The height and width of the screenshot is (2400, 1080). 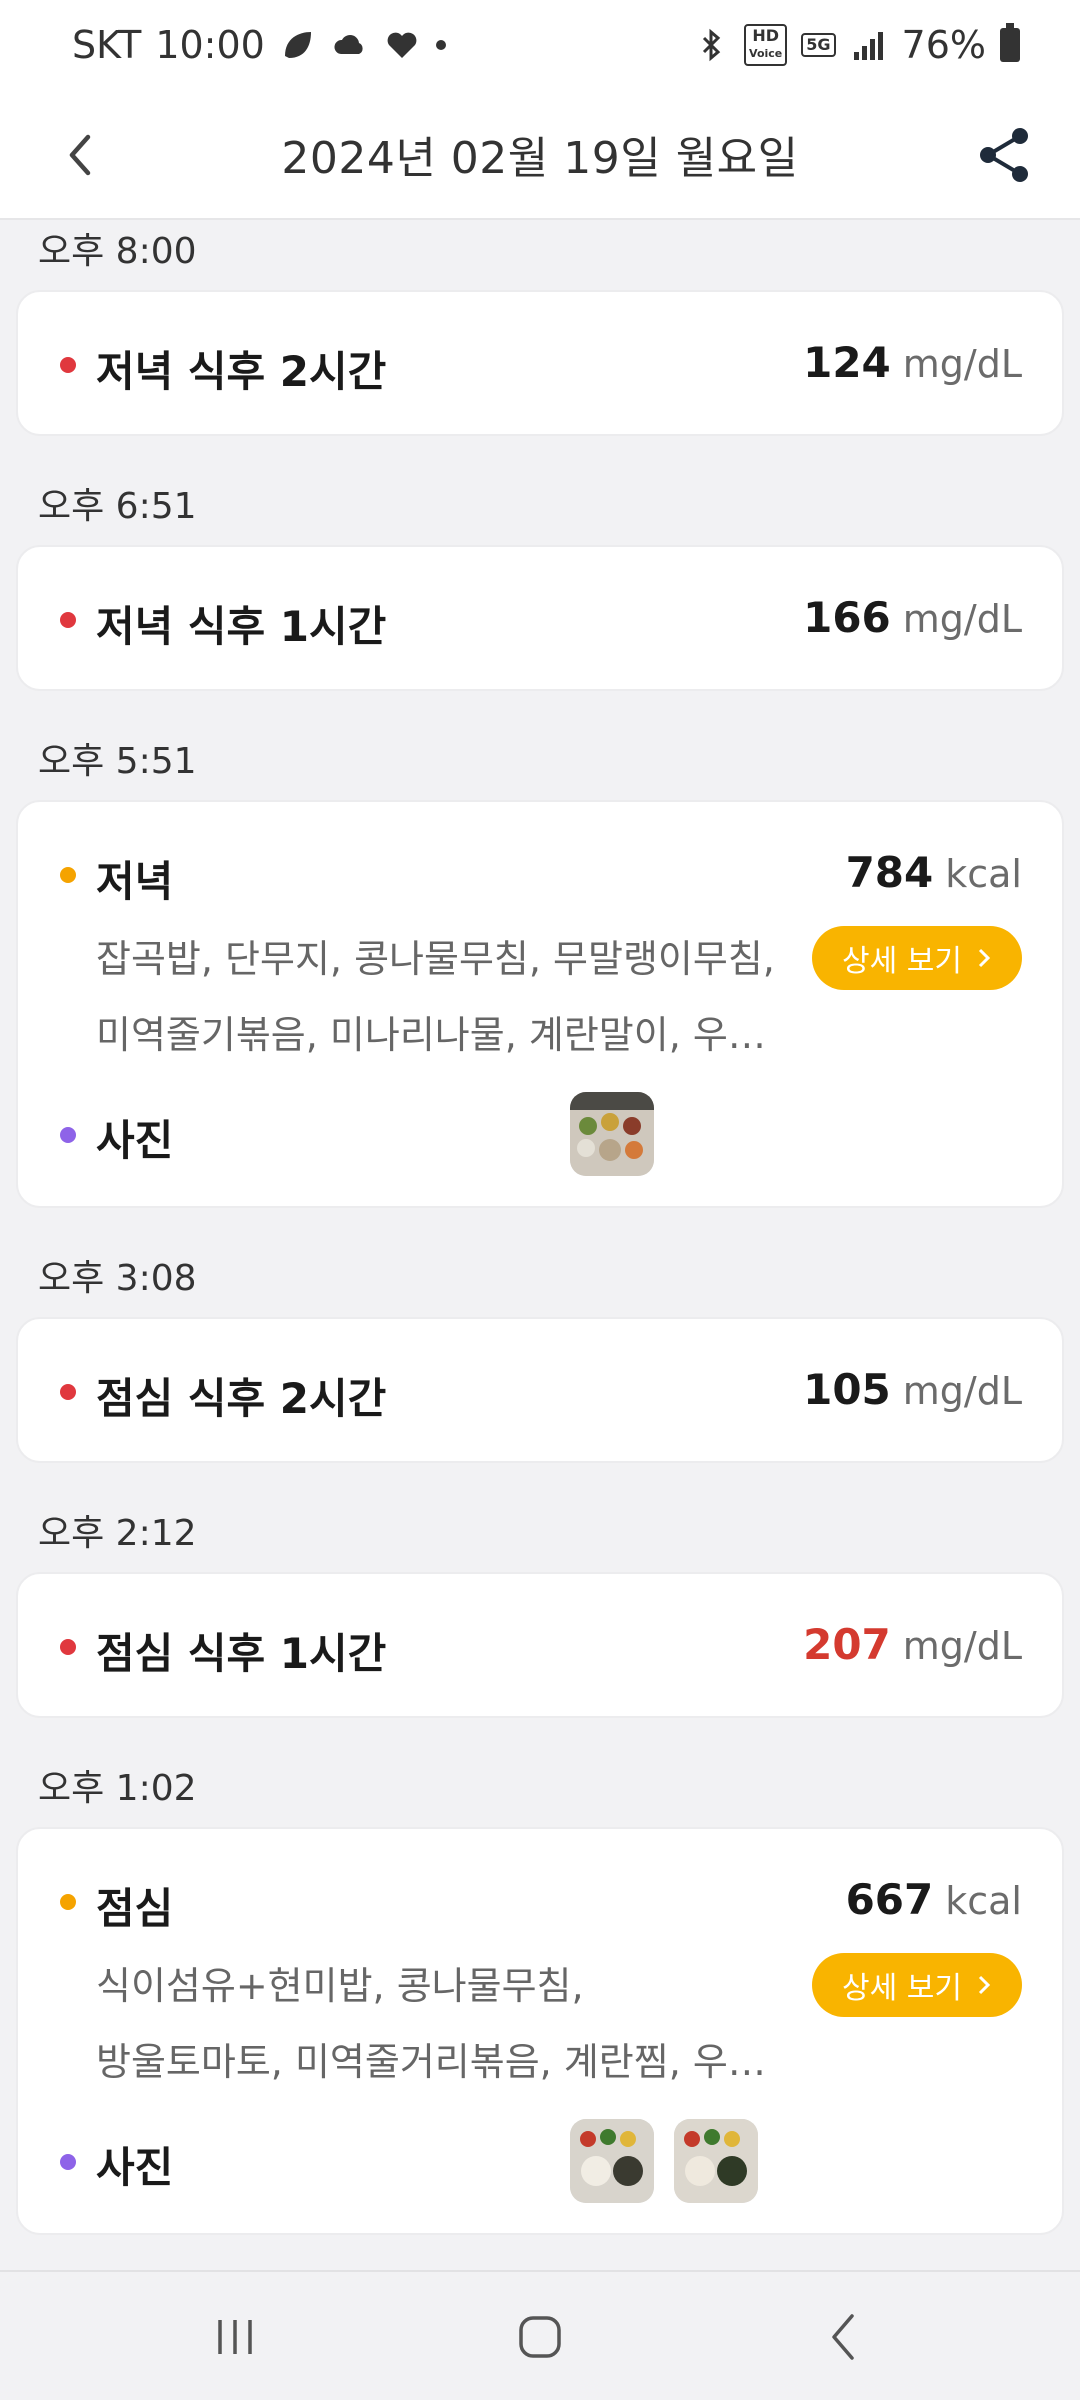 I want to click on calorie-value: 784, so click(x=889, y=872).